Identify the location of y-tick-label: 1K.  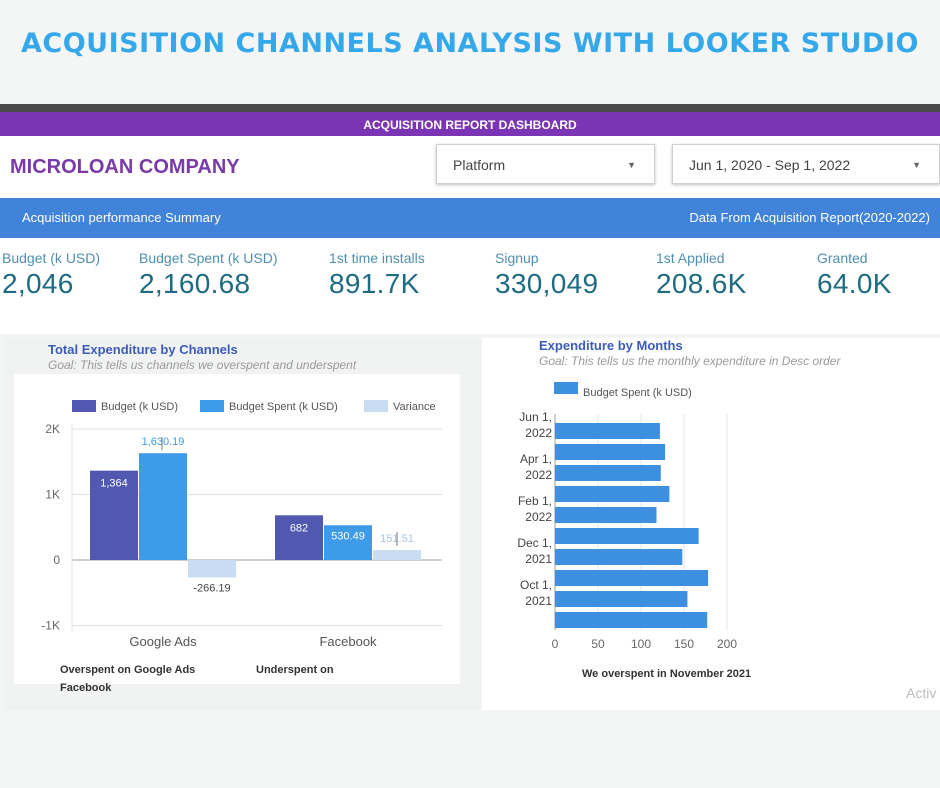
(52, 495).